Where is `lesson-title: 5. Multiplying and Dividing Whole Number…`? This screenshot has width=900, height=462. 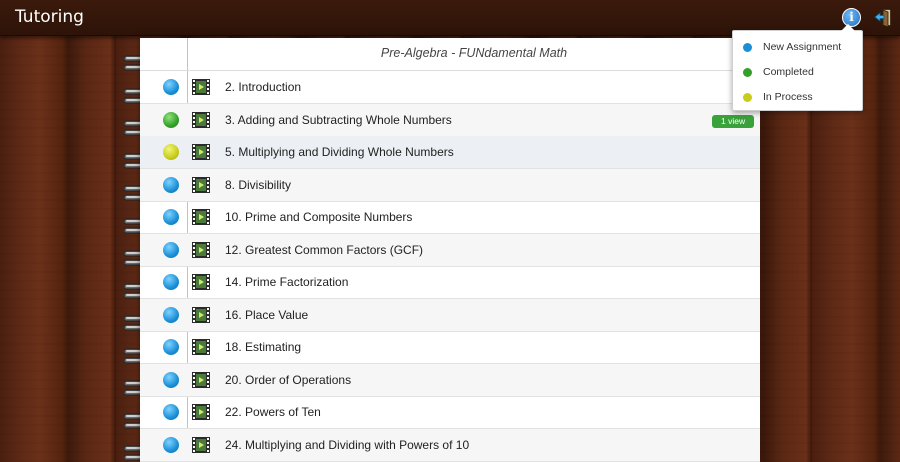 lesson-title: 5. Multiplying and Dividing Whole Number… is located at coordinates (339, 152).